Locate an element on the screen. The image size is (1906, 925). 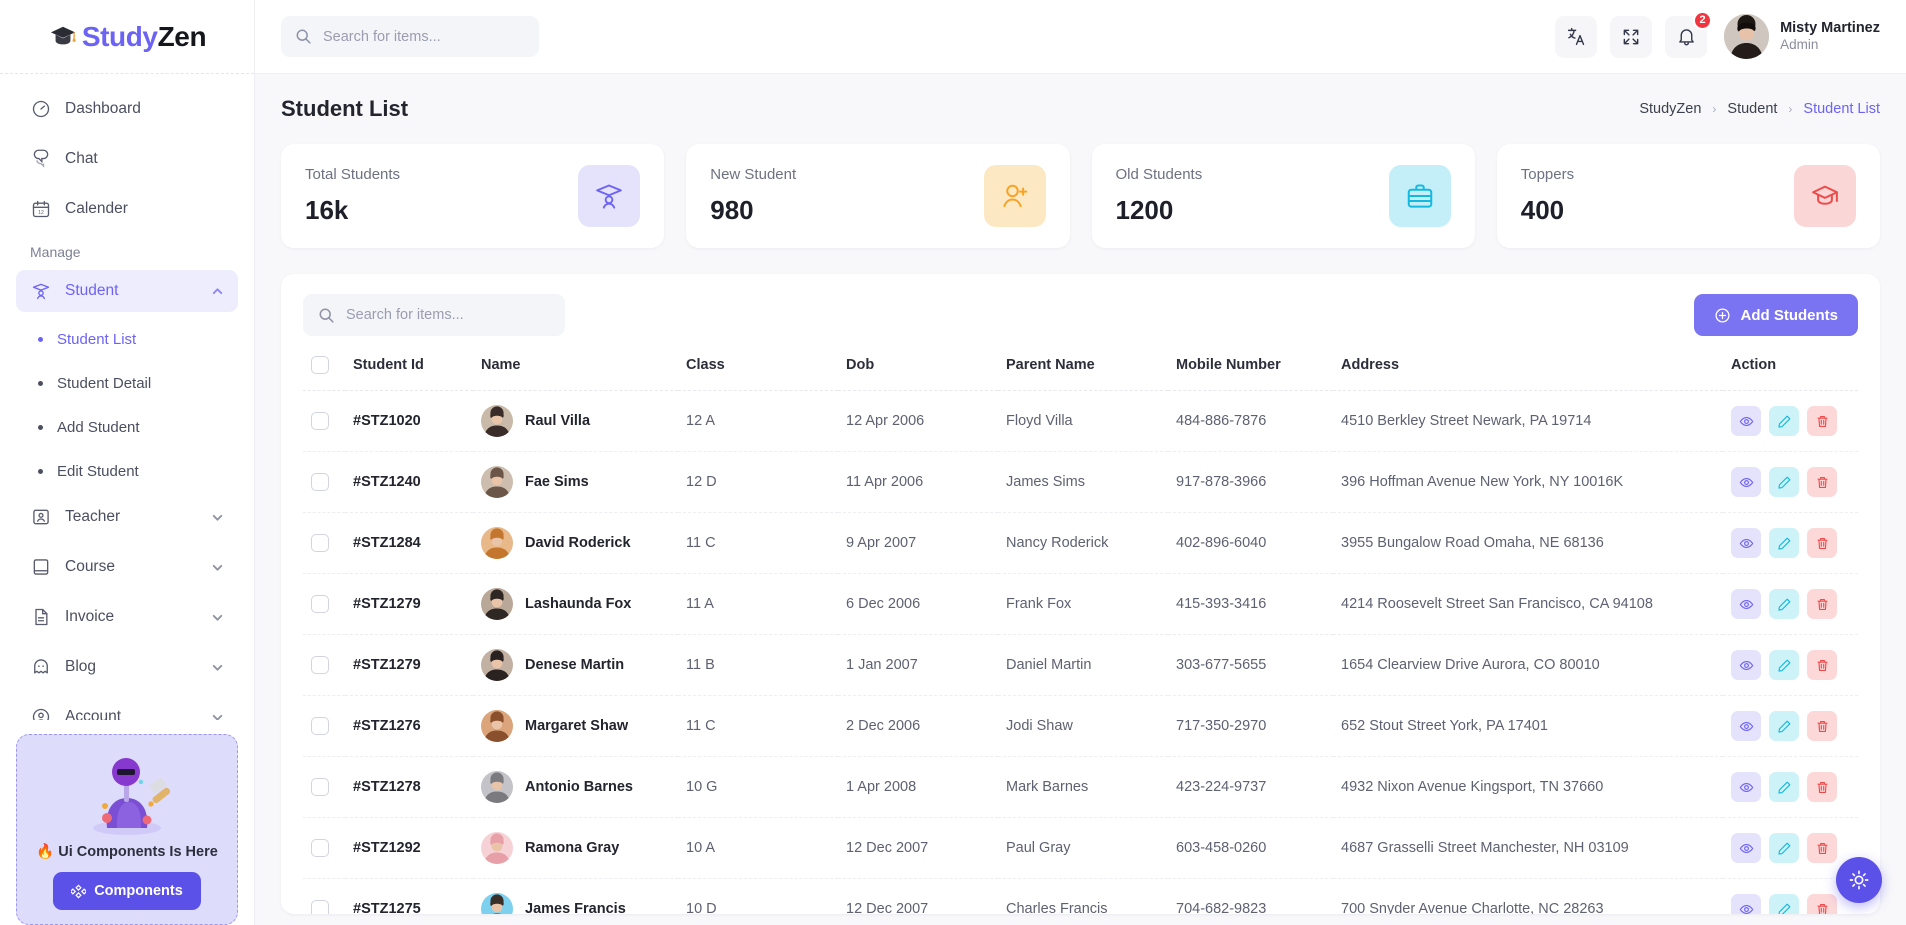
sun-theme-icon is located at coordinates (1859, 880).